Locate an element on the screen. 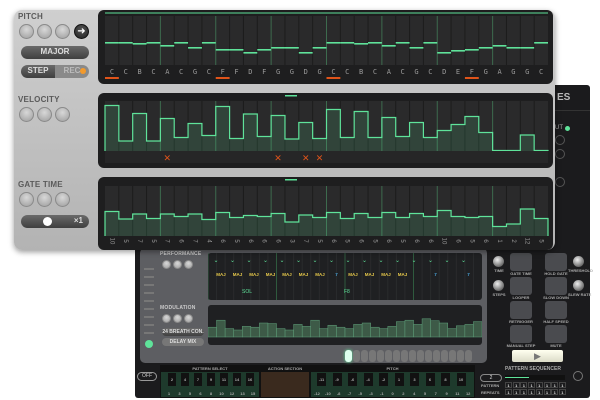 The height and width of the screenshot is (400, 600). pitch-black-key: 6 is located at coordinates (430, 379).